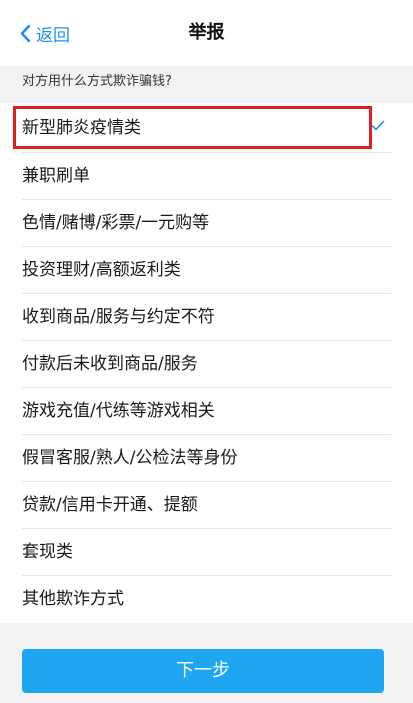 The height and width of the screenshot is (703, 413). Describe the element at coordinates (47, 552) in the screenshot. I see `option-label: 套现类` at that location.